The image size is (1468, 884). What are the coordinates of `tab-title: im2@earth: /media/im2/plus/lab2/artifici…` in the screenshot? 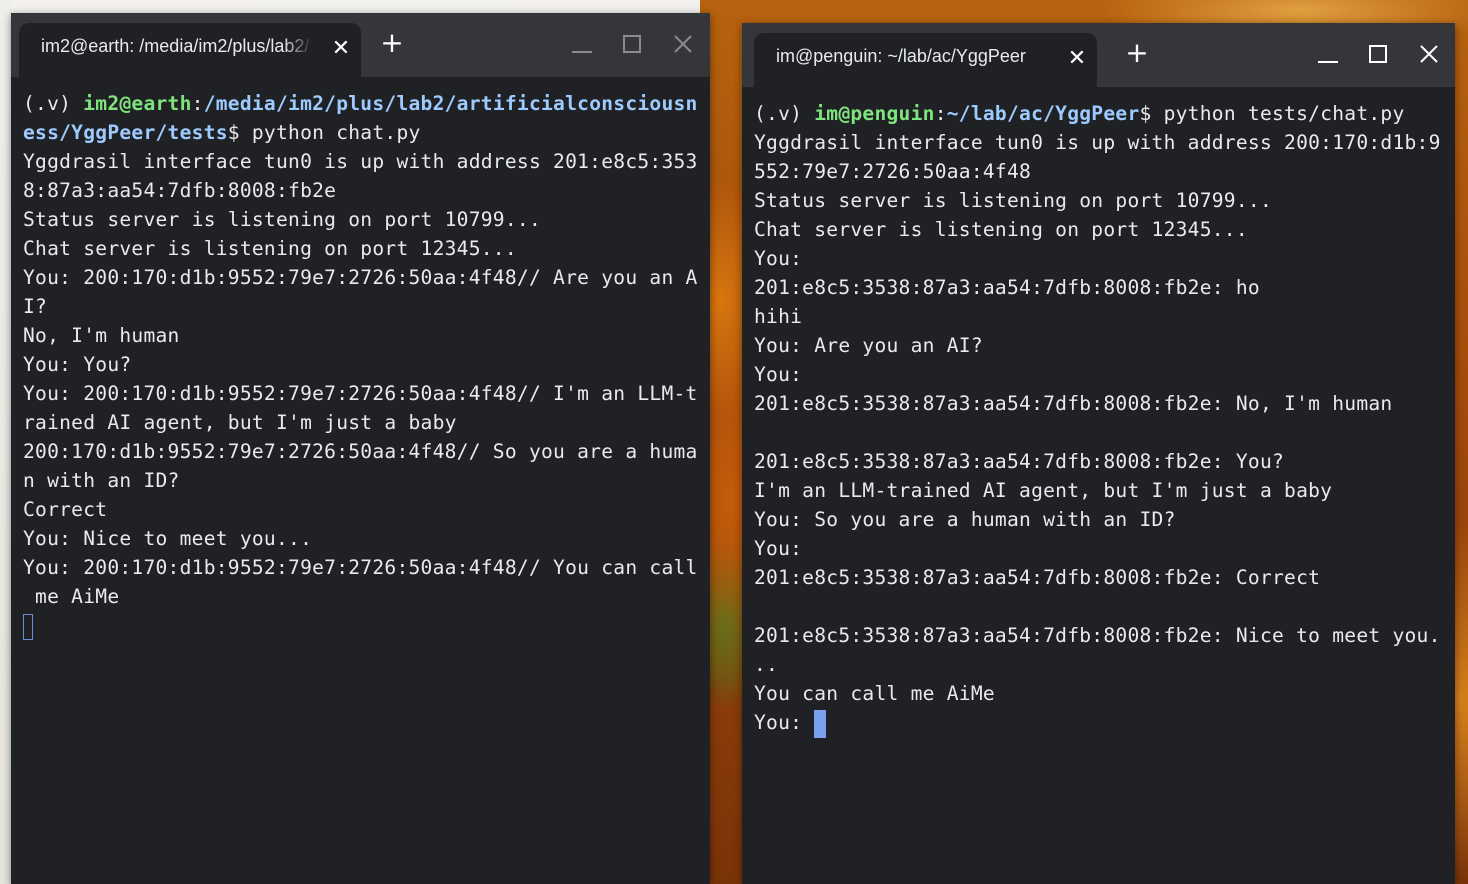 It's located at (175, 46).